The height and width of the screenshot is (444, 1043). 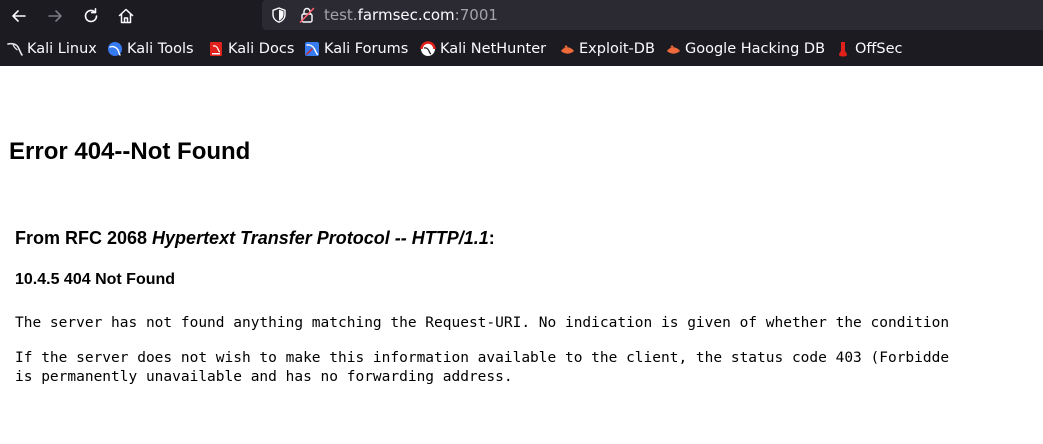 I want to click on bookmark-kali-forums: Kali Forums, so click(x=356, y=49).